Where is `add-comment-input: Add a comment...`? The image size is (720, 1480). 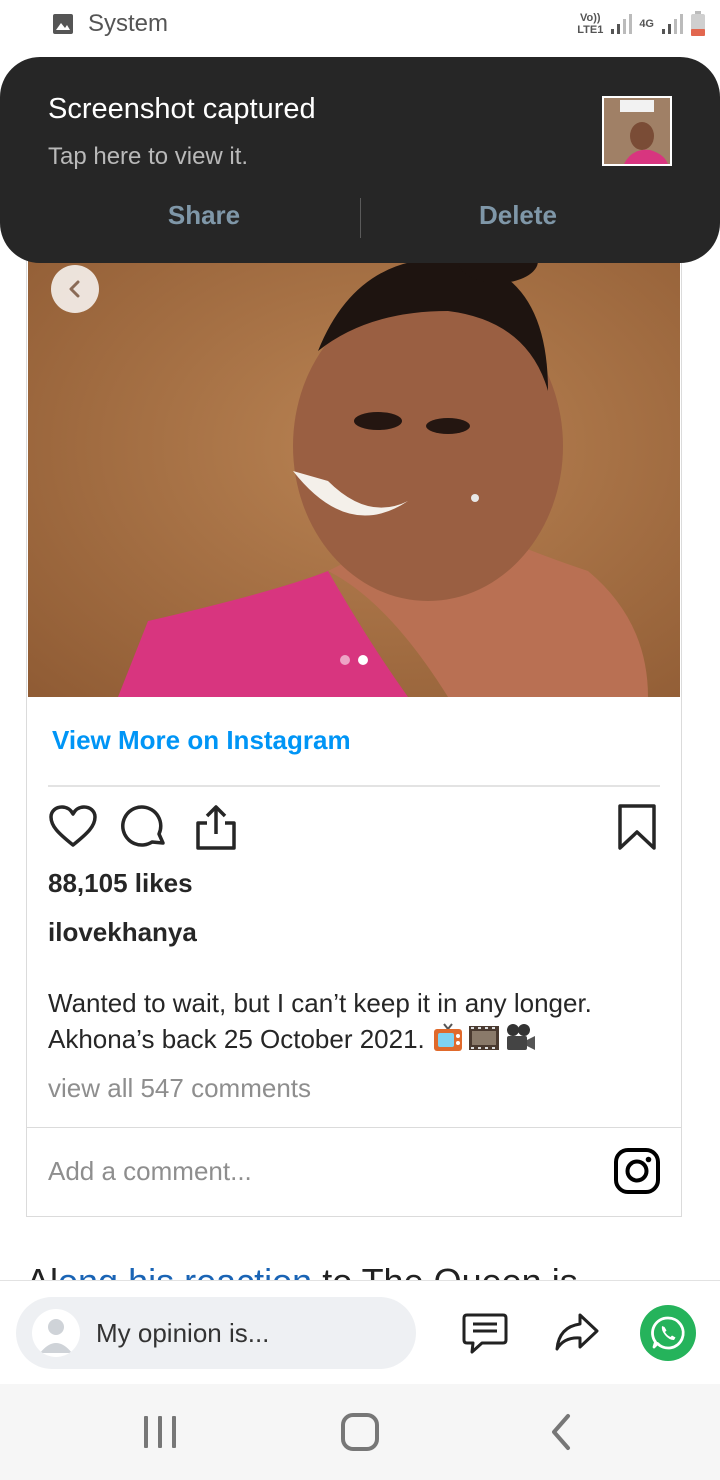
add-comment-input: Add a comment... is located at coordinates (150, 1171).